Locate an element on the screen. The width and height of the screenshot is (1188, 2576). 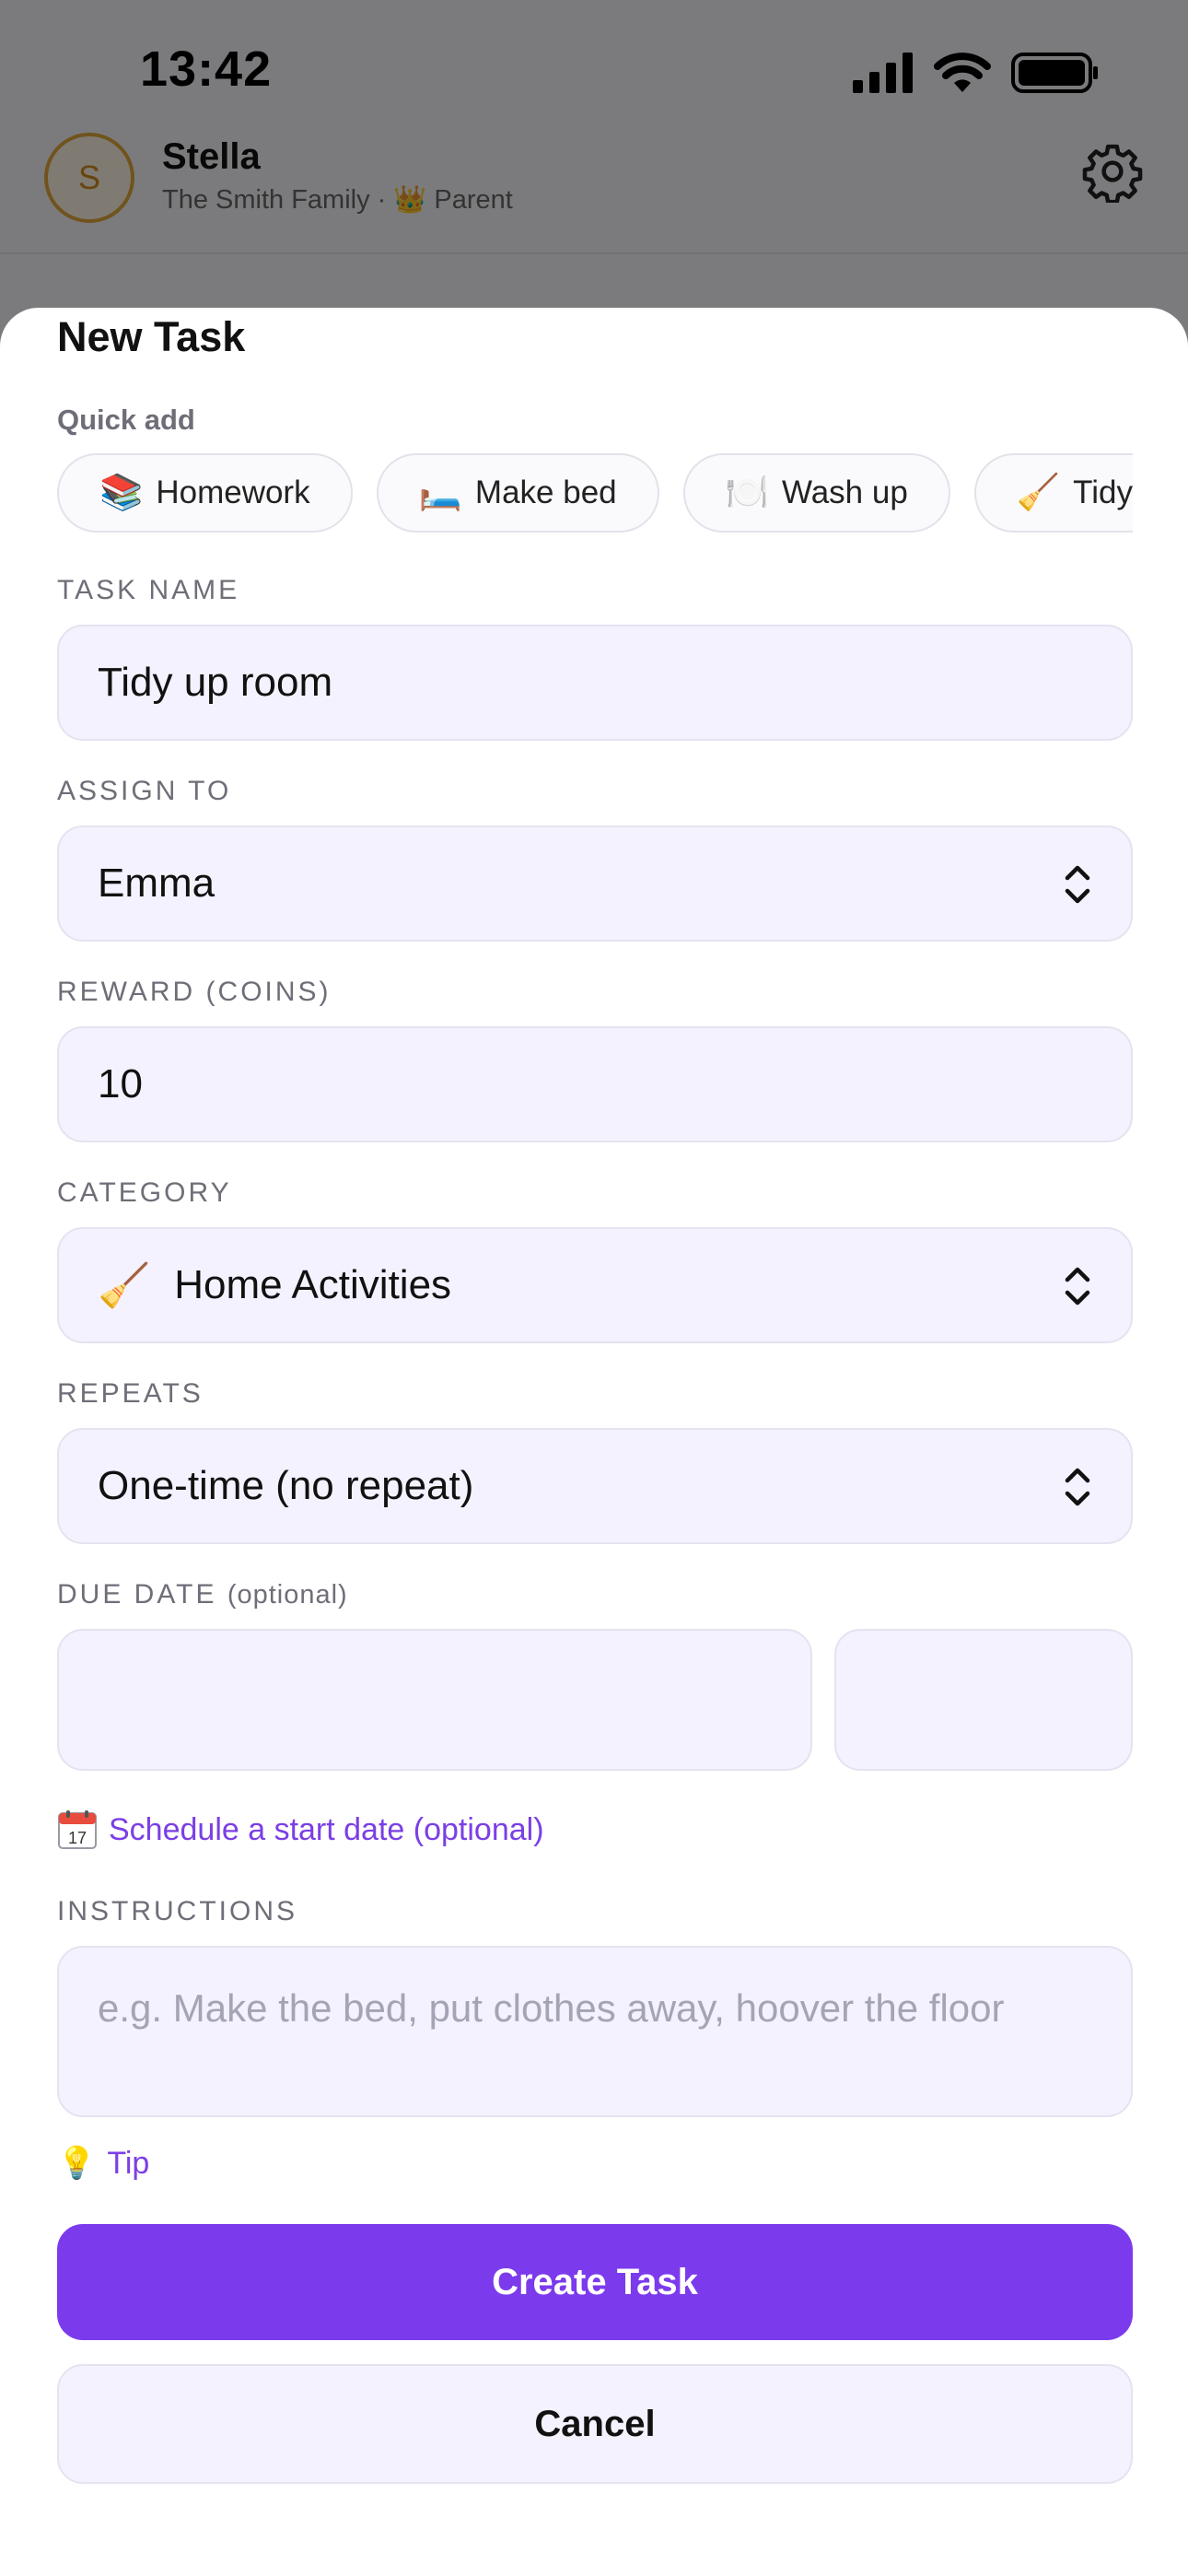
category-value: Home Activities is located at coordinates (313, 1284).